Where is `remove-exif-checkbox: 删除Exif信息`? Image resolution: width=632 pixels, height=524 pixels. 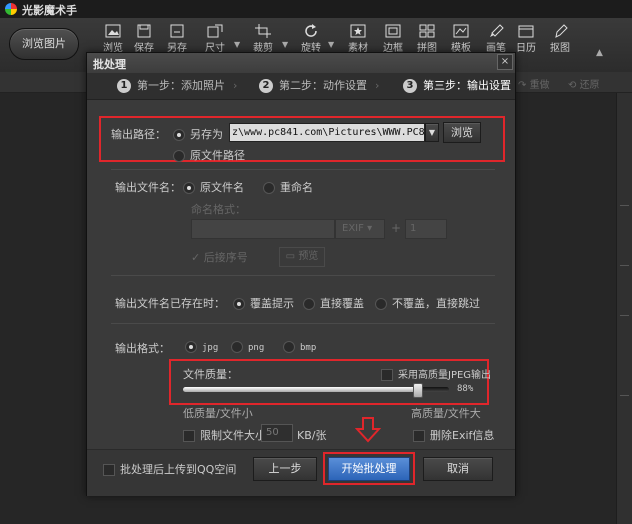
remove-exif-checkbox: 删除Exif信息 is located at coordinates (453, 435).